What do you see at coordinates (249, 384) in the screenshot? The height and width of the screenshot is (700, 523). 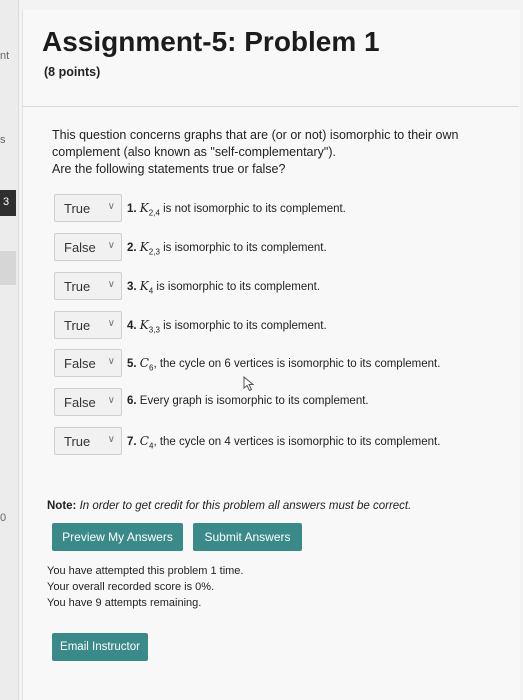 I see `mouse-cursor-icon` at bounding box center [249, 384].